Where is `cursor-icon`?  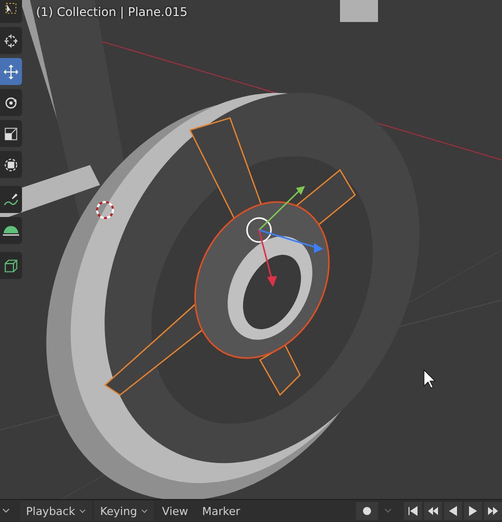
cursor-icon is located at coordinates (11, 41).